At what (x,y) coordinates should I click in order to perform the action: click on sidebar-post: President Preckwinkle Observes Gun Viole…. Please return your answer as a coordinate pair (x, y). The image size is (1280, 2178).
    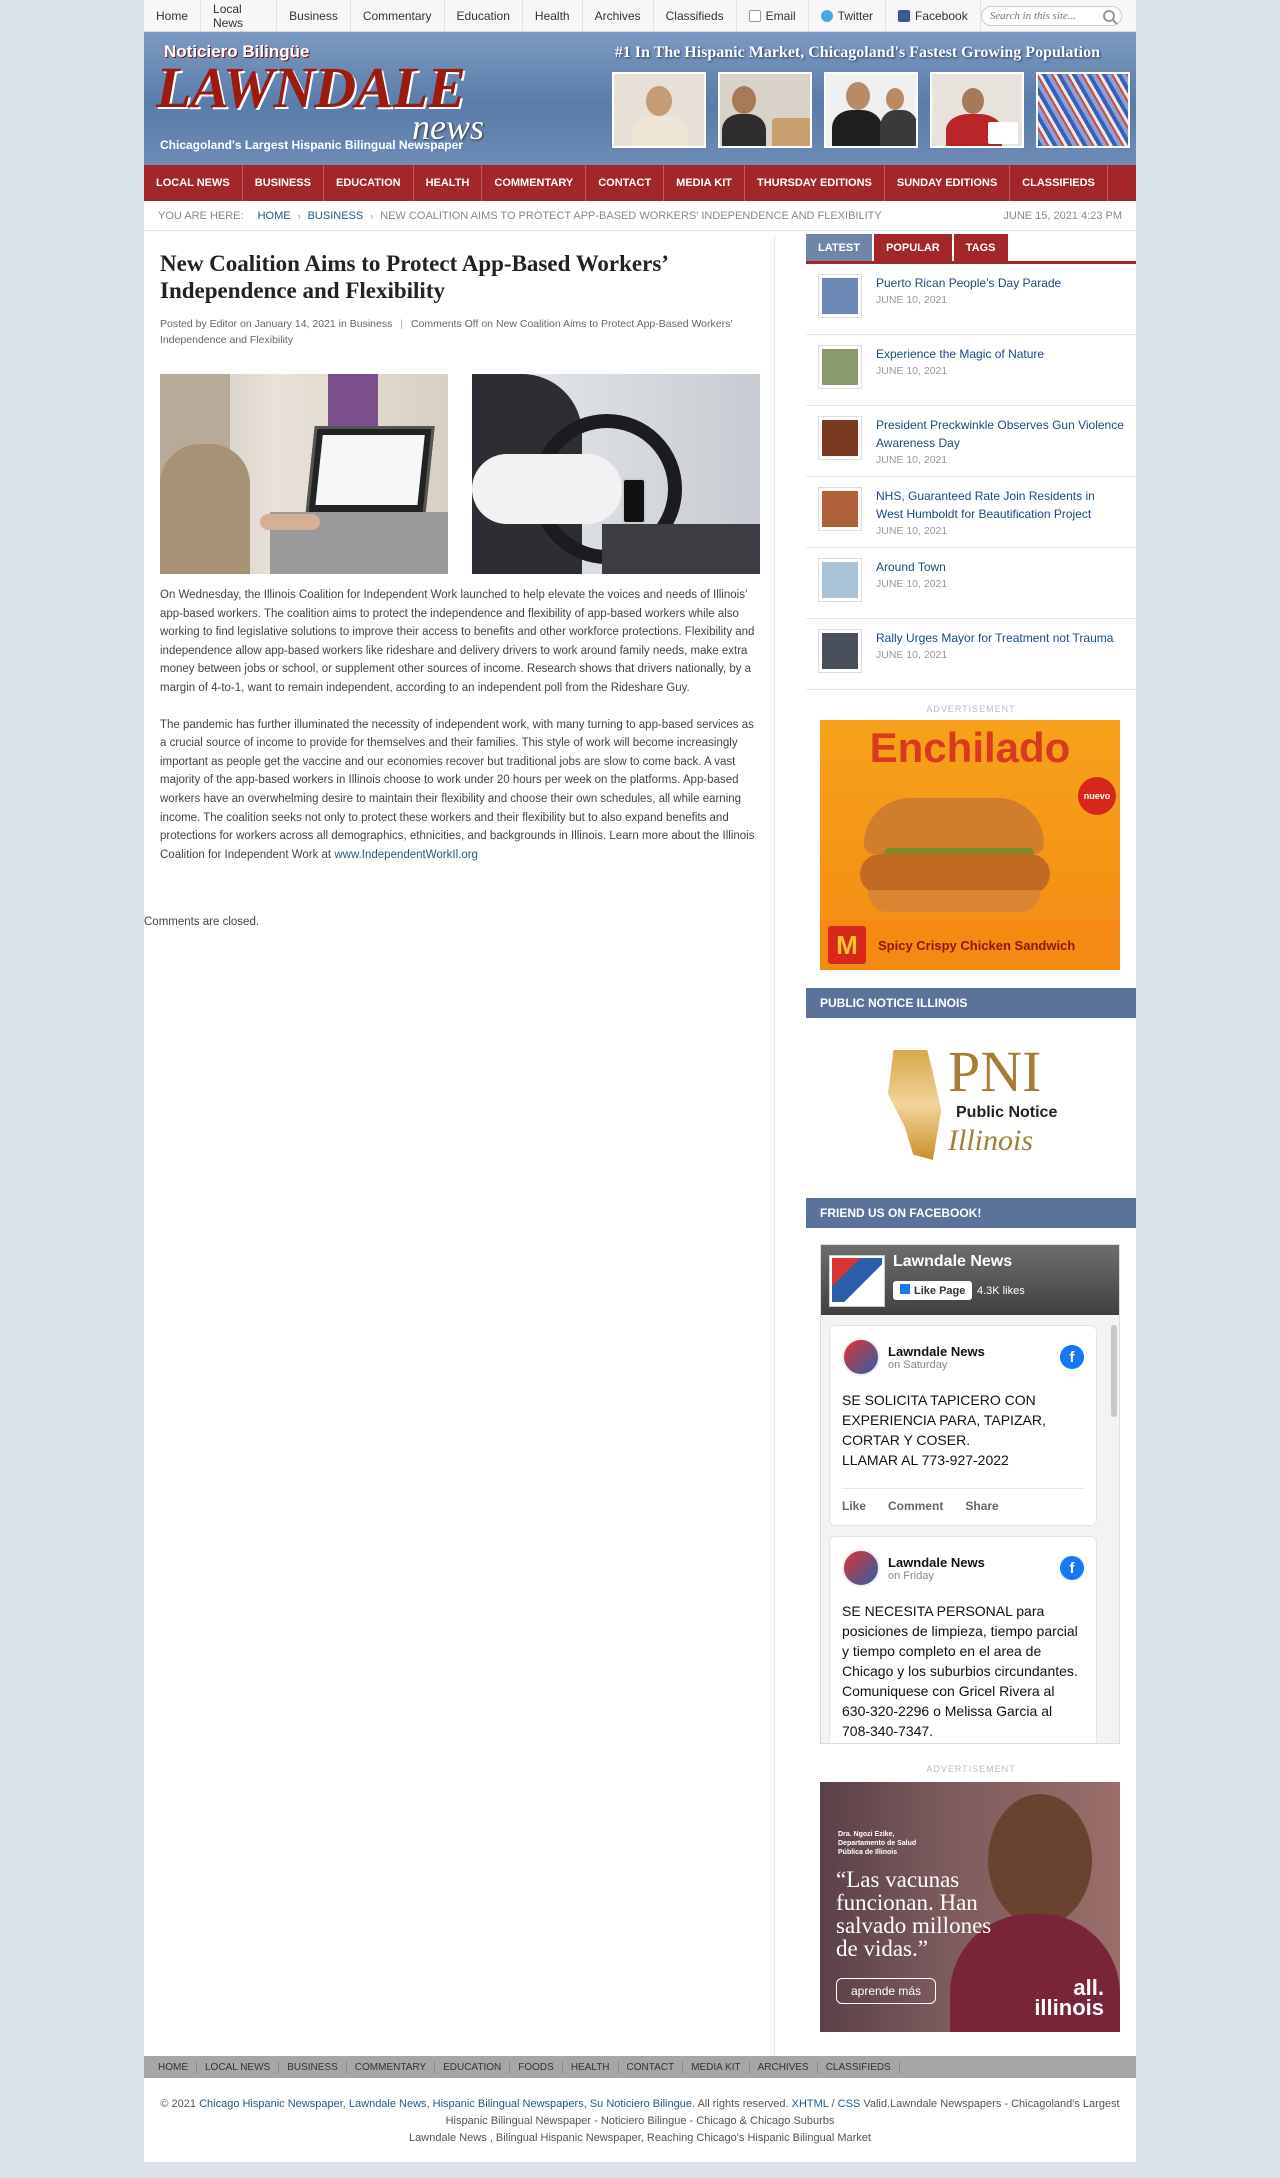
    Looking at the image, I should click on (971, 441).